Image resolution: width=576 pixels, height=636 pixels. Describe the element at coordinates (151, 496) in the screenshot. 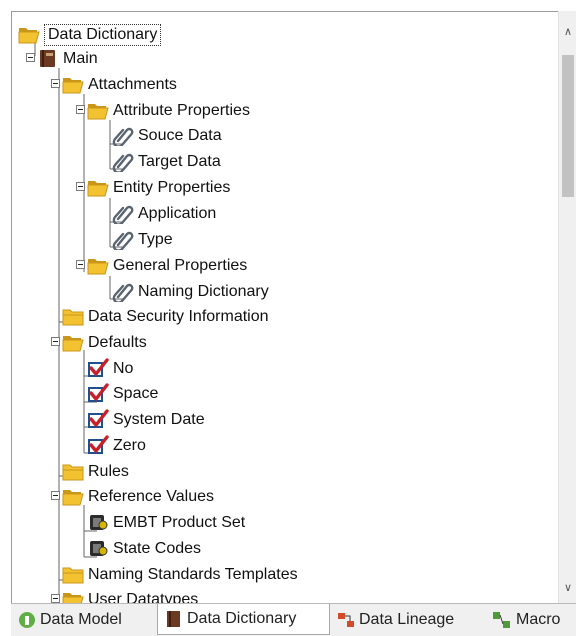

I see `tree-node-label: Reference Values` at that location.